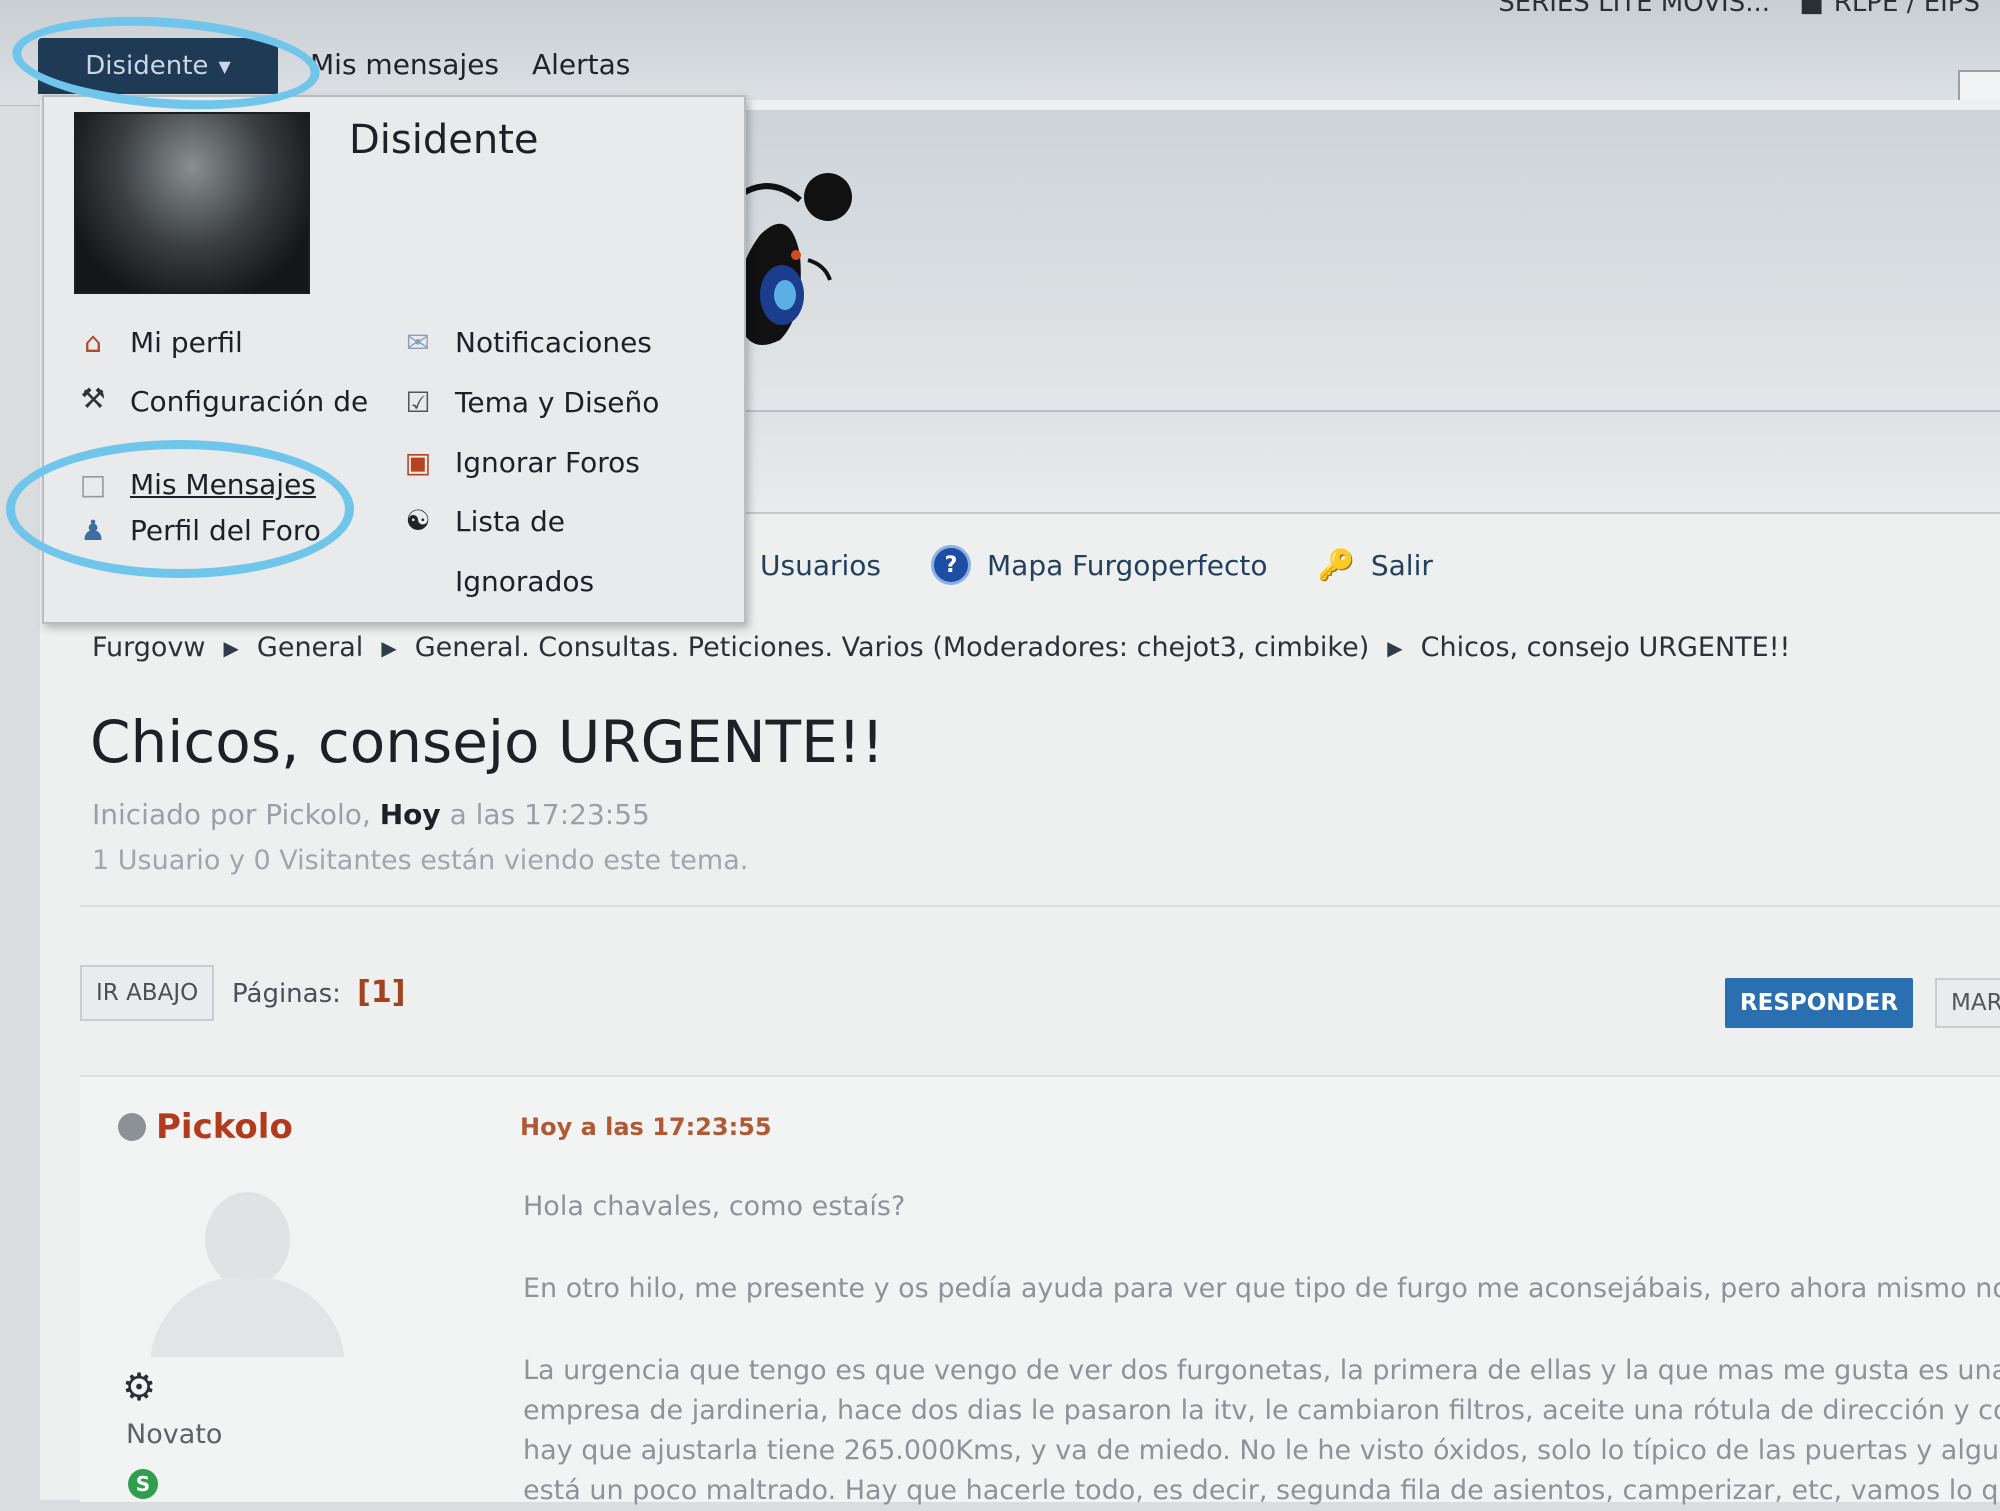 The height and width of the screenshot is (1511, 2000). What do you see at coordinates (529, 342) in the screenshot?
I see `menu-item-notificaciones: ✉ Notificaciones` at bounding box center [529, 342].